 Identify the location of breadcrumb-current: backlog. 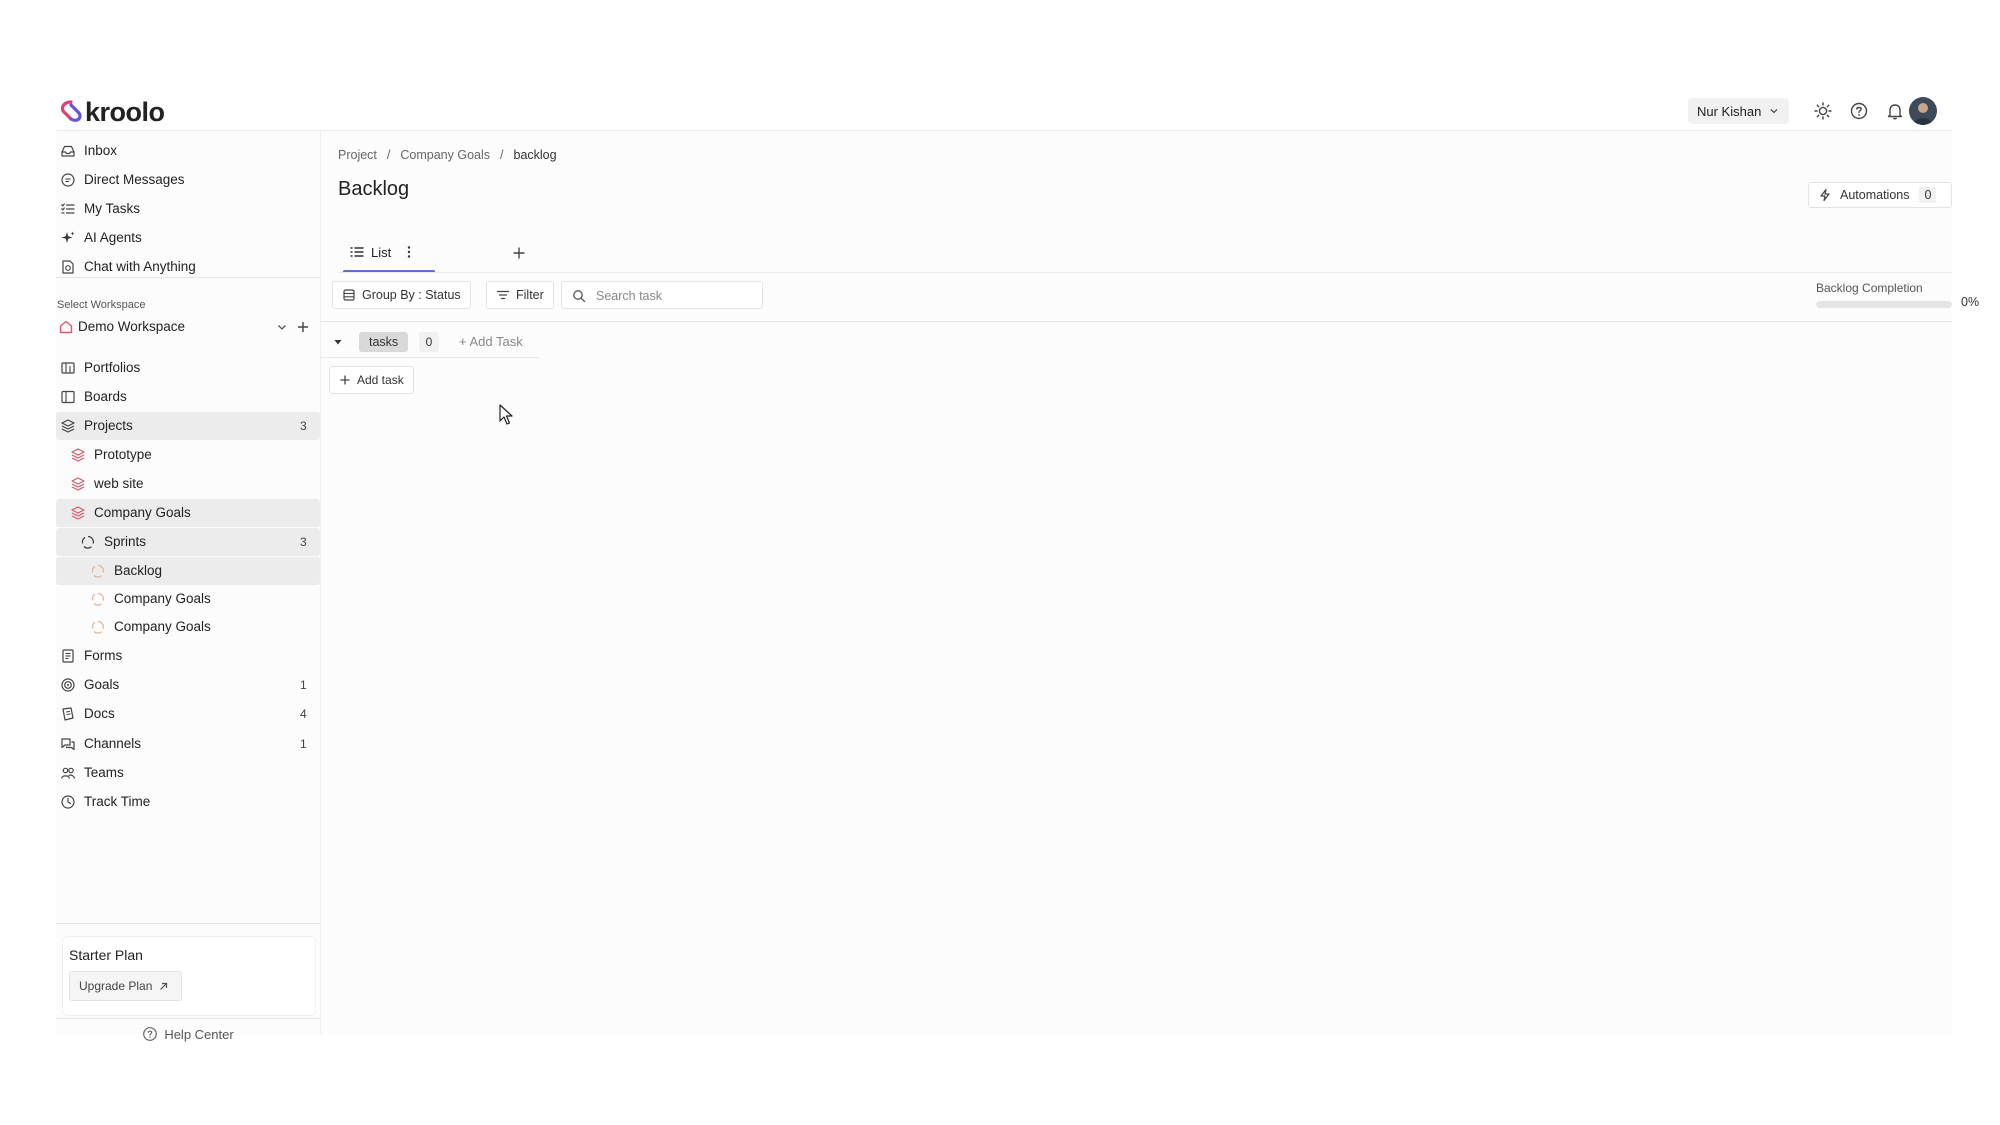
(535, 155).